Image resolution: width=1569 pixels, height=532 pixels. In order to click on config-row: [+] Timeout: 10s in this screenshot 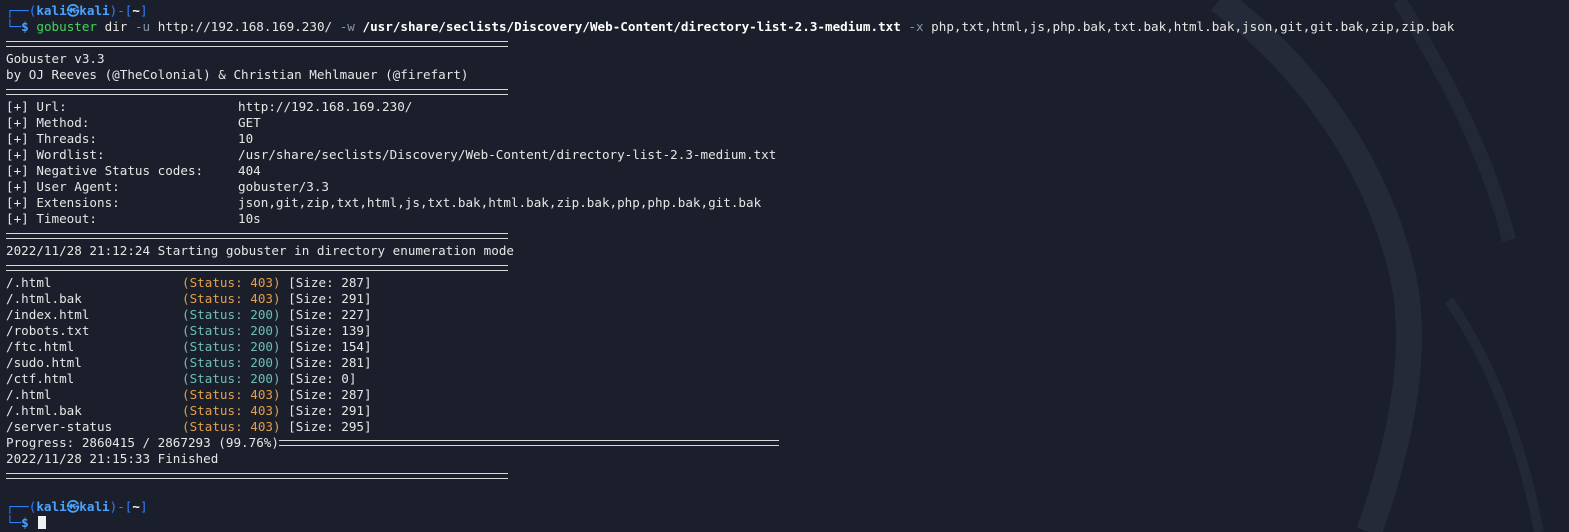, I will do `click(786, 219)`.